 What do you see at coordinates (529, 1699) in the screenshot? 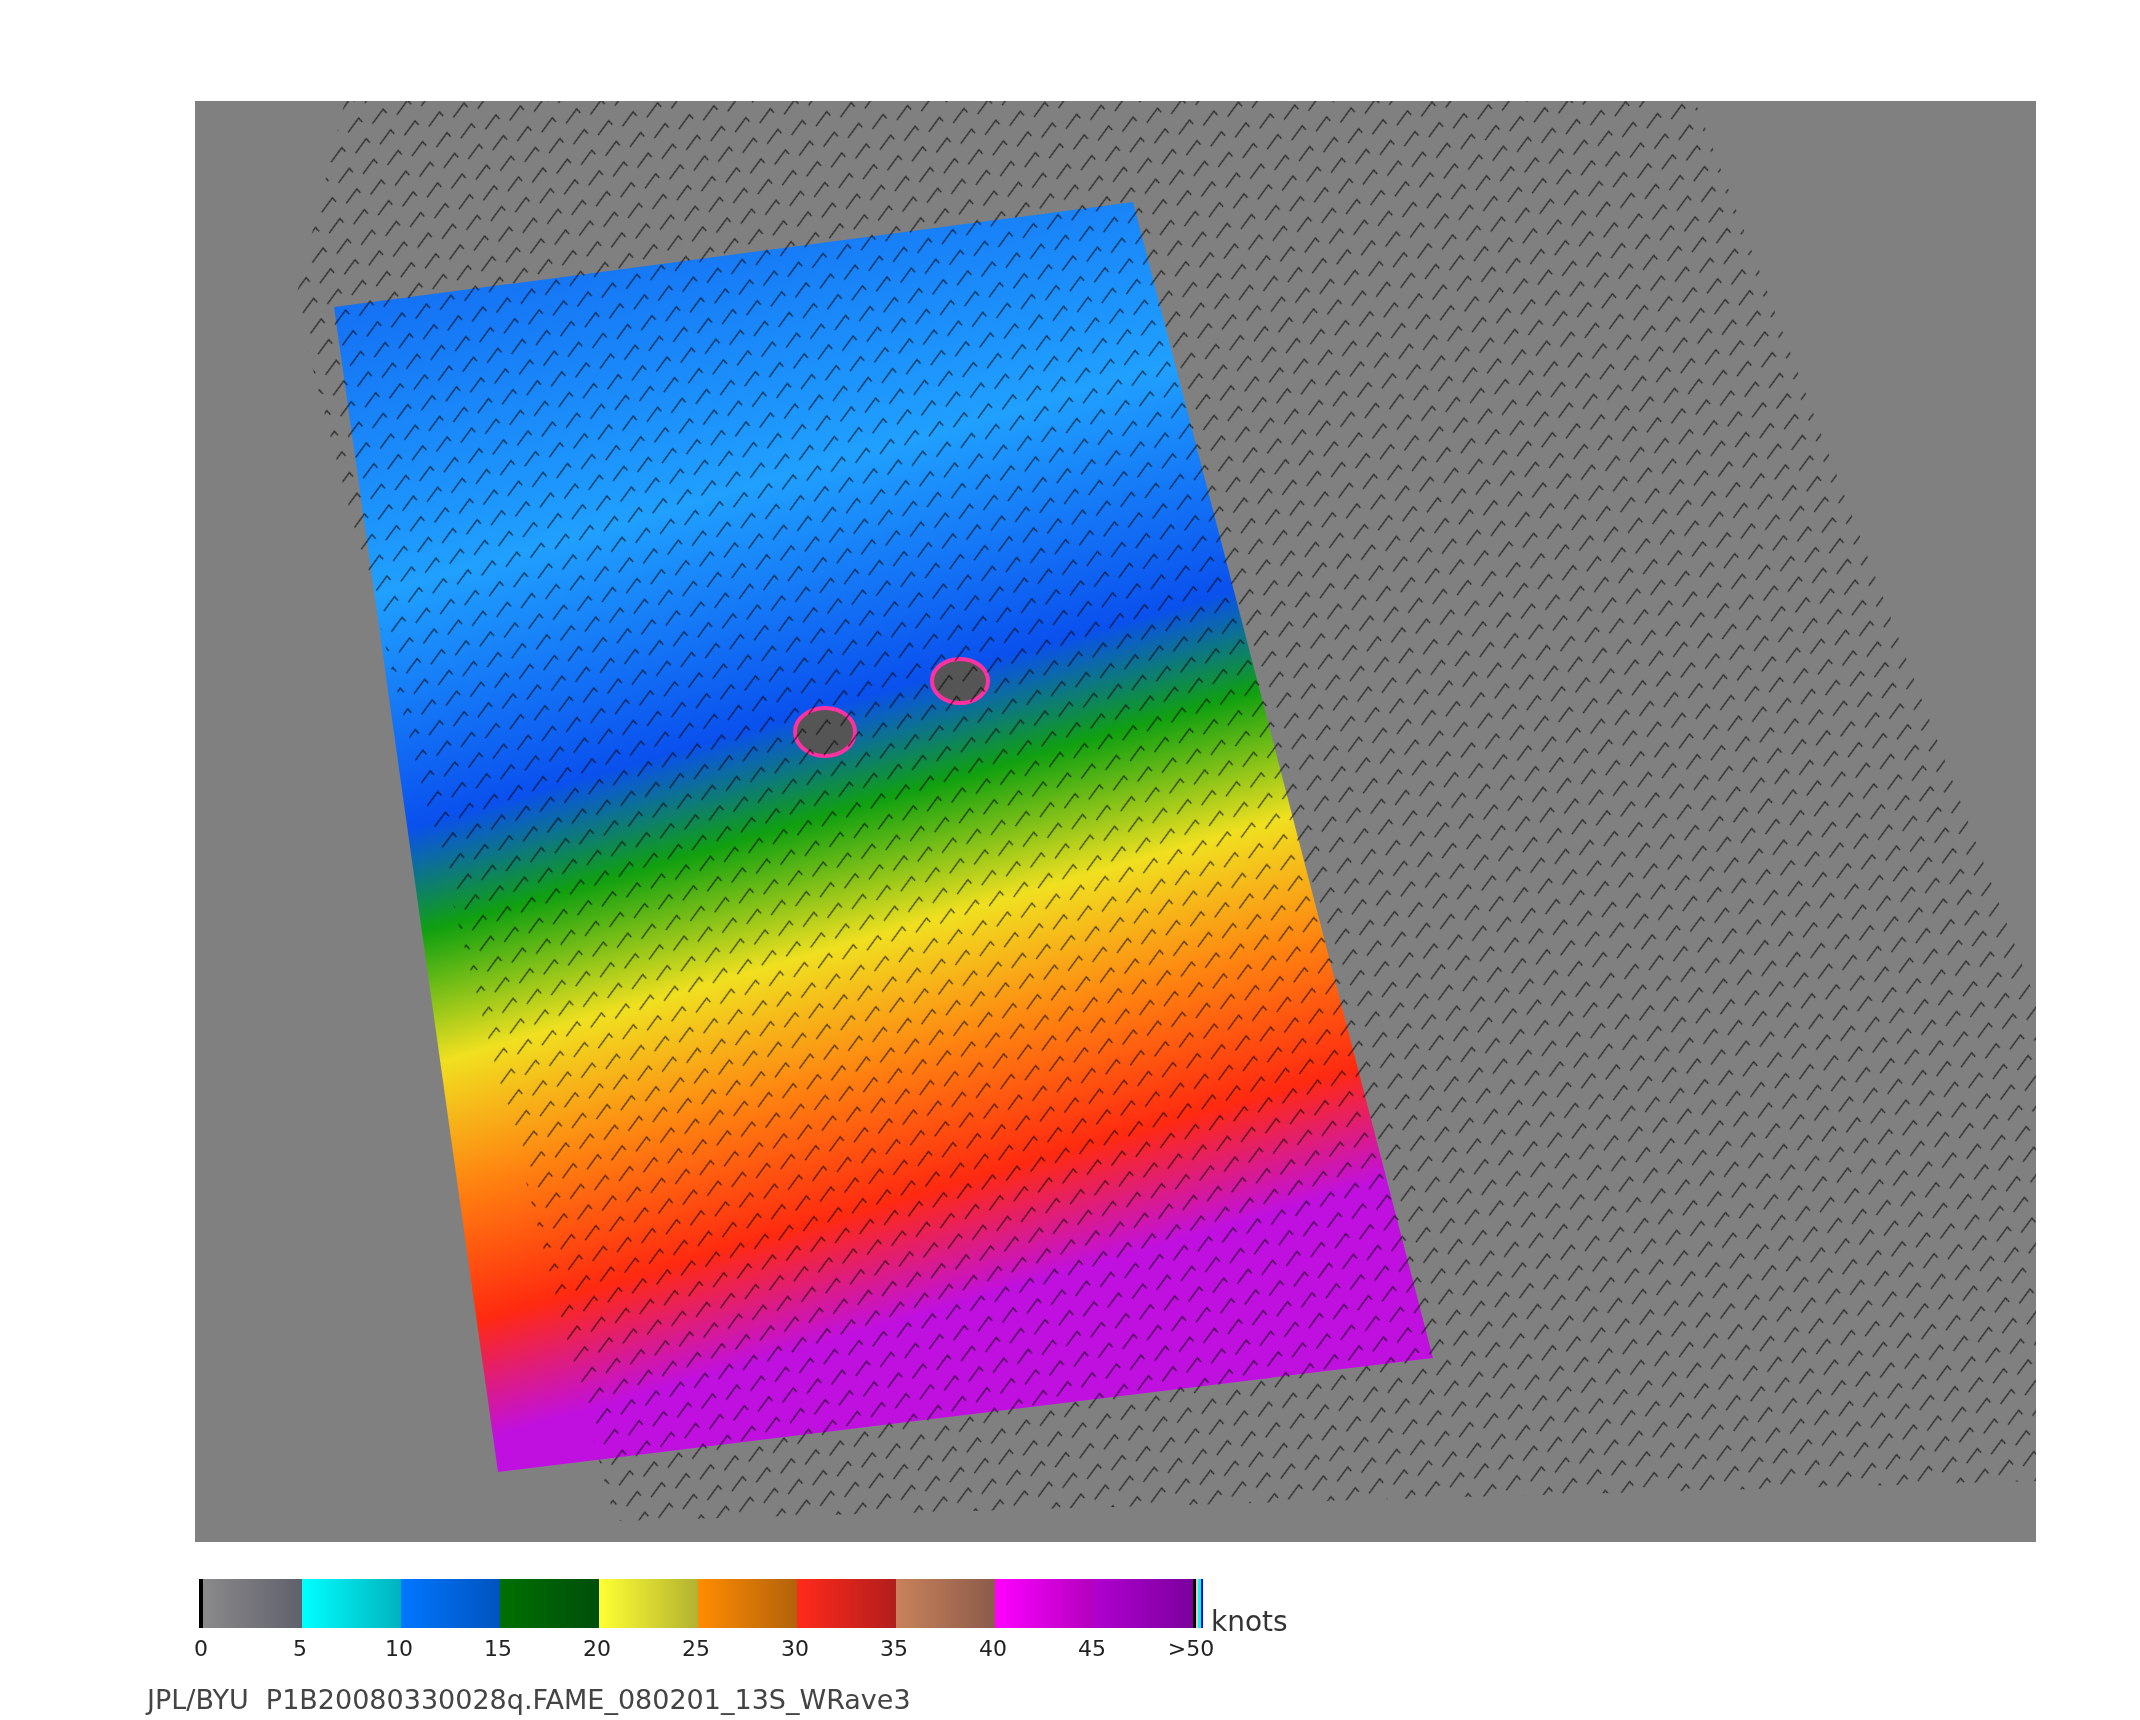
I see `footer-caption: JPL/BYU P1B20080330028q.FAME_080201_13S_WRave3` at bounding box center [529, 1699].